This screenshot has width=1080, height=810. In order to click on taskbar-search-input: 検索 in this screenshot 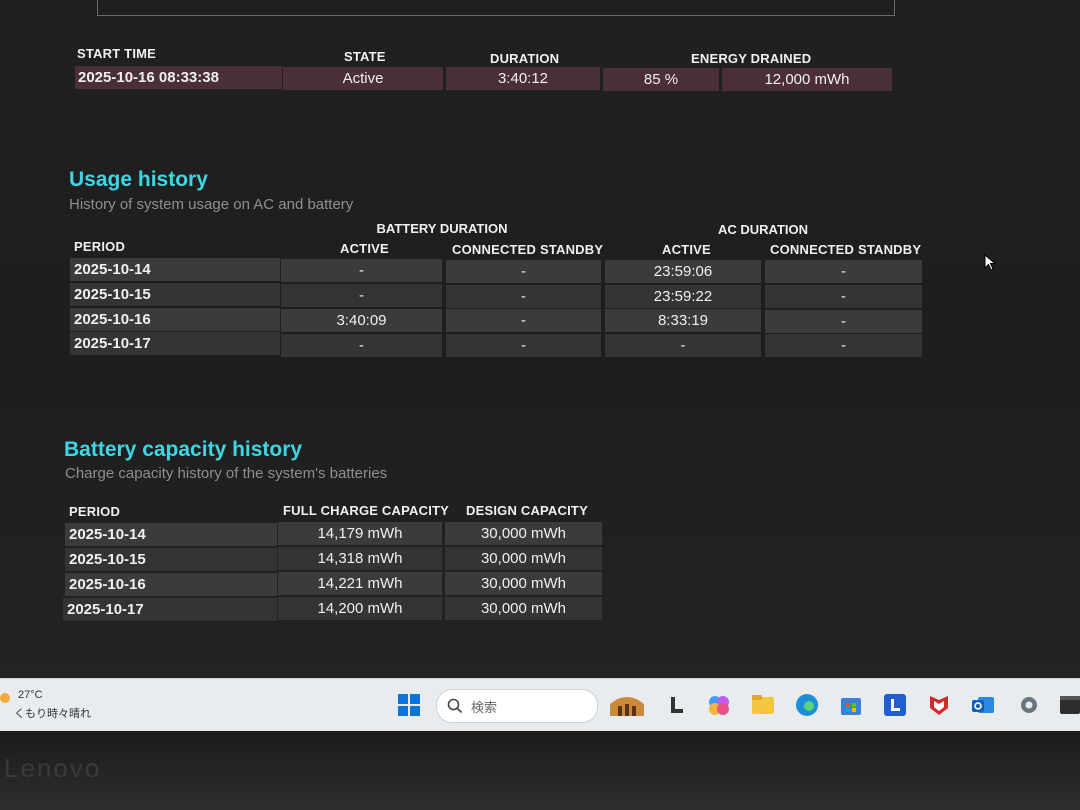, I will do `click(517, 706)`.